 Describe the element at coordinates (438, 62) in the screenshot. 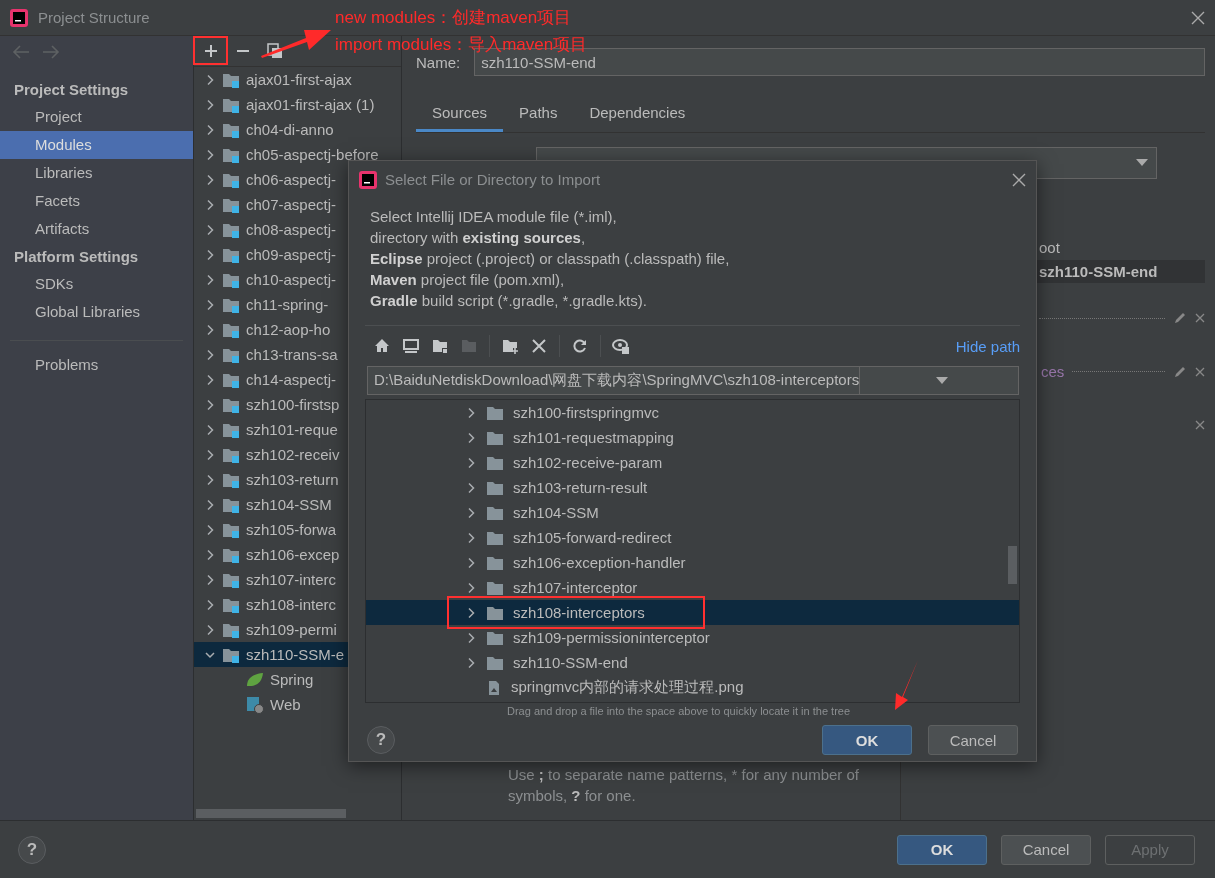

I see `name-label: Name:` at that location.